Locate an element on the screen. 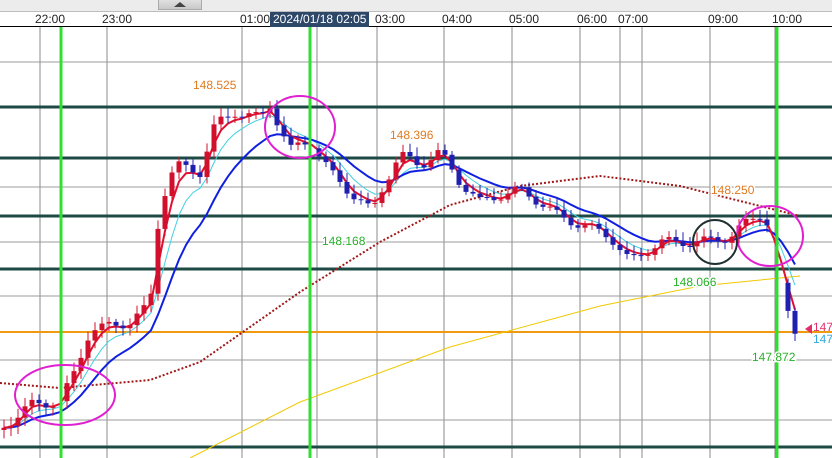 The image size is (832, 458). time-label: 03:00 is located at coordinates (390, 19).